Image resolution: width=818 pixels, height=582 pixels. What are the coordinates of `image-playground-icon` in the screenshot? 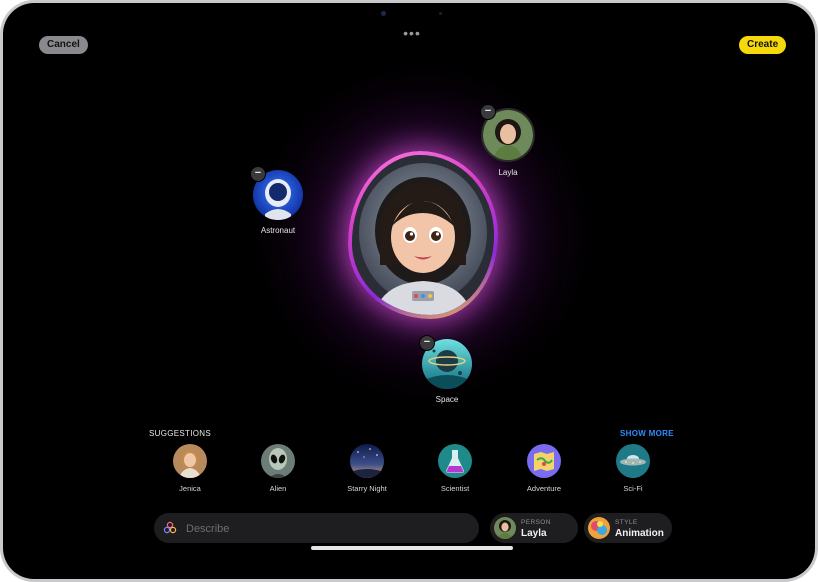 It's located at (170, 527).